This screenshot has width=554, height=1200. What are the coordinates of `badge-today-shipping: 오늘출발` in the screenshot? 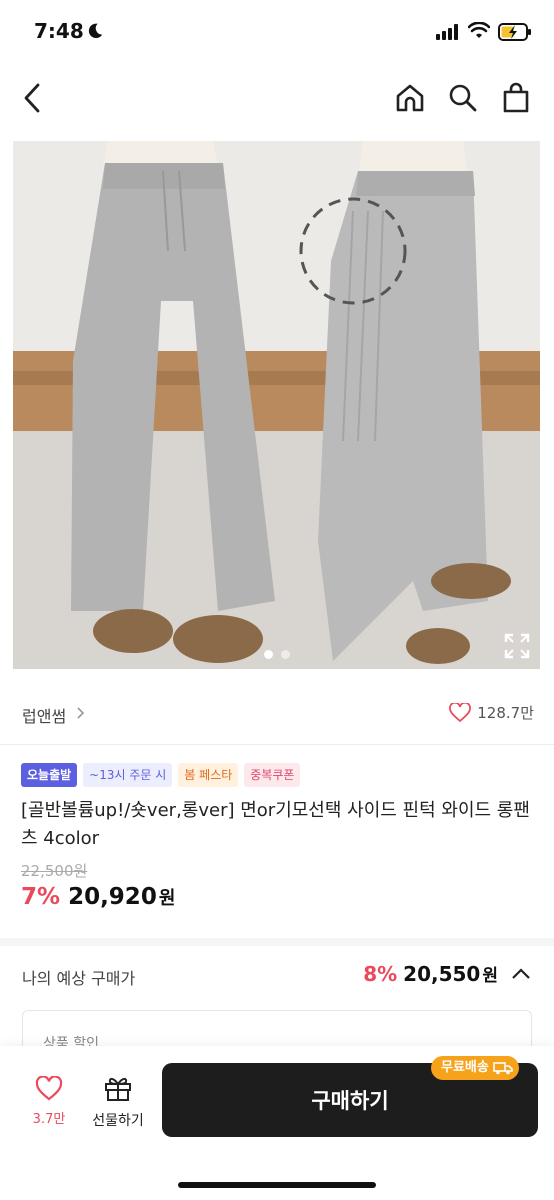 It's located at (49, 775).